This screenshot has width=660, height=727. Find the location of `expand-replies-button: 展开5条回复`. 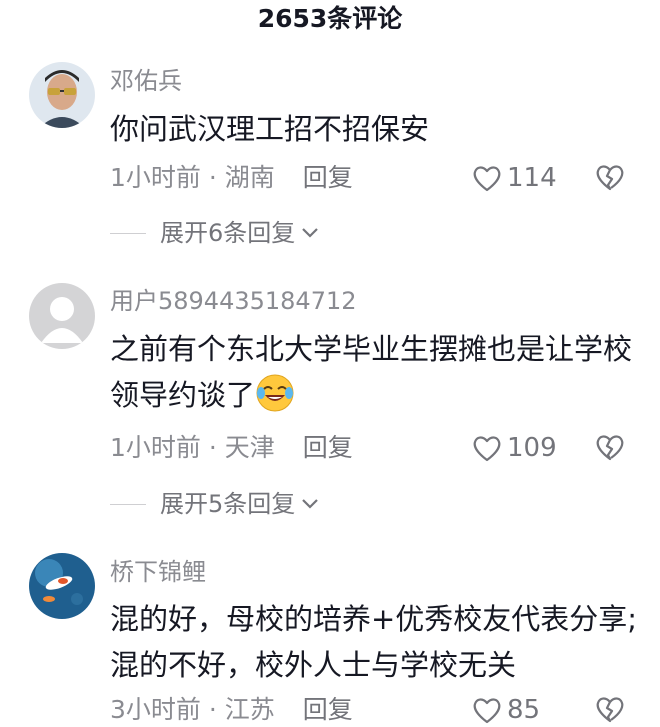

expand-replies-button: 展开5条回复 is located at coordinates (214, 504).